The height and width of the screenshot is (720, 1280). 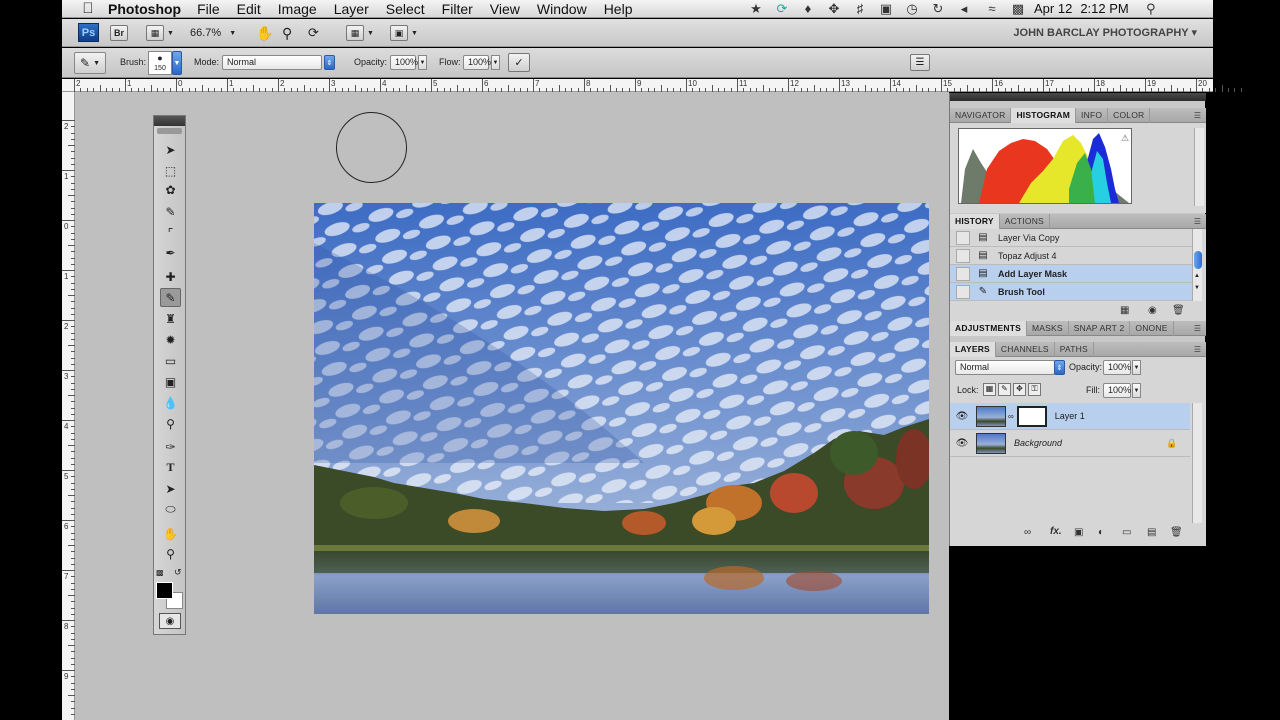 What do you see at coordinates (170, 402) in the screenshot?
I see `blur-tool-icon: 💧` at bounding box center [170, 402].